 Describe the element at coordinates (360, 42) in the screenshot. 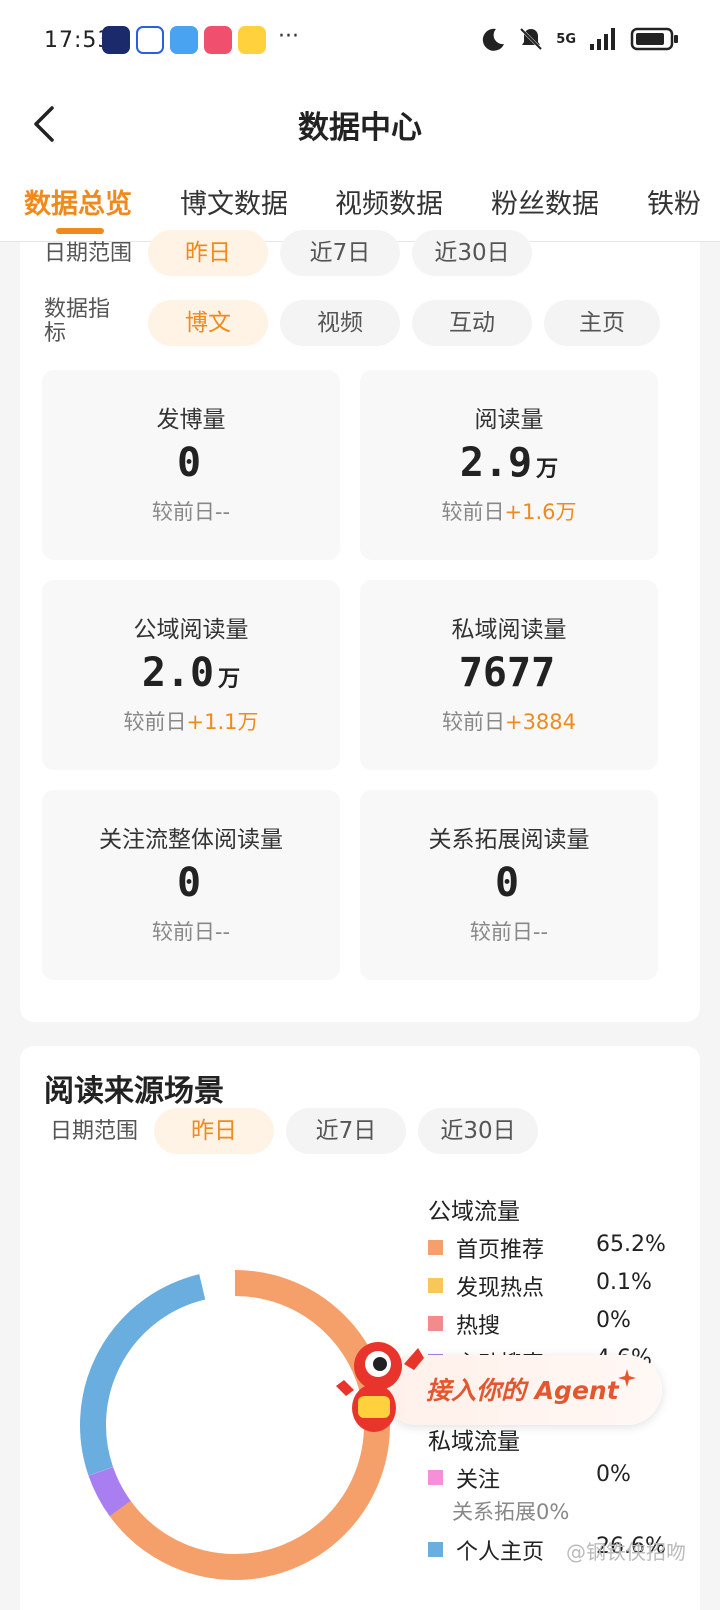

I see `status-bar: 17:53 ··· 5G` at that location.